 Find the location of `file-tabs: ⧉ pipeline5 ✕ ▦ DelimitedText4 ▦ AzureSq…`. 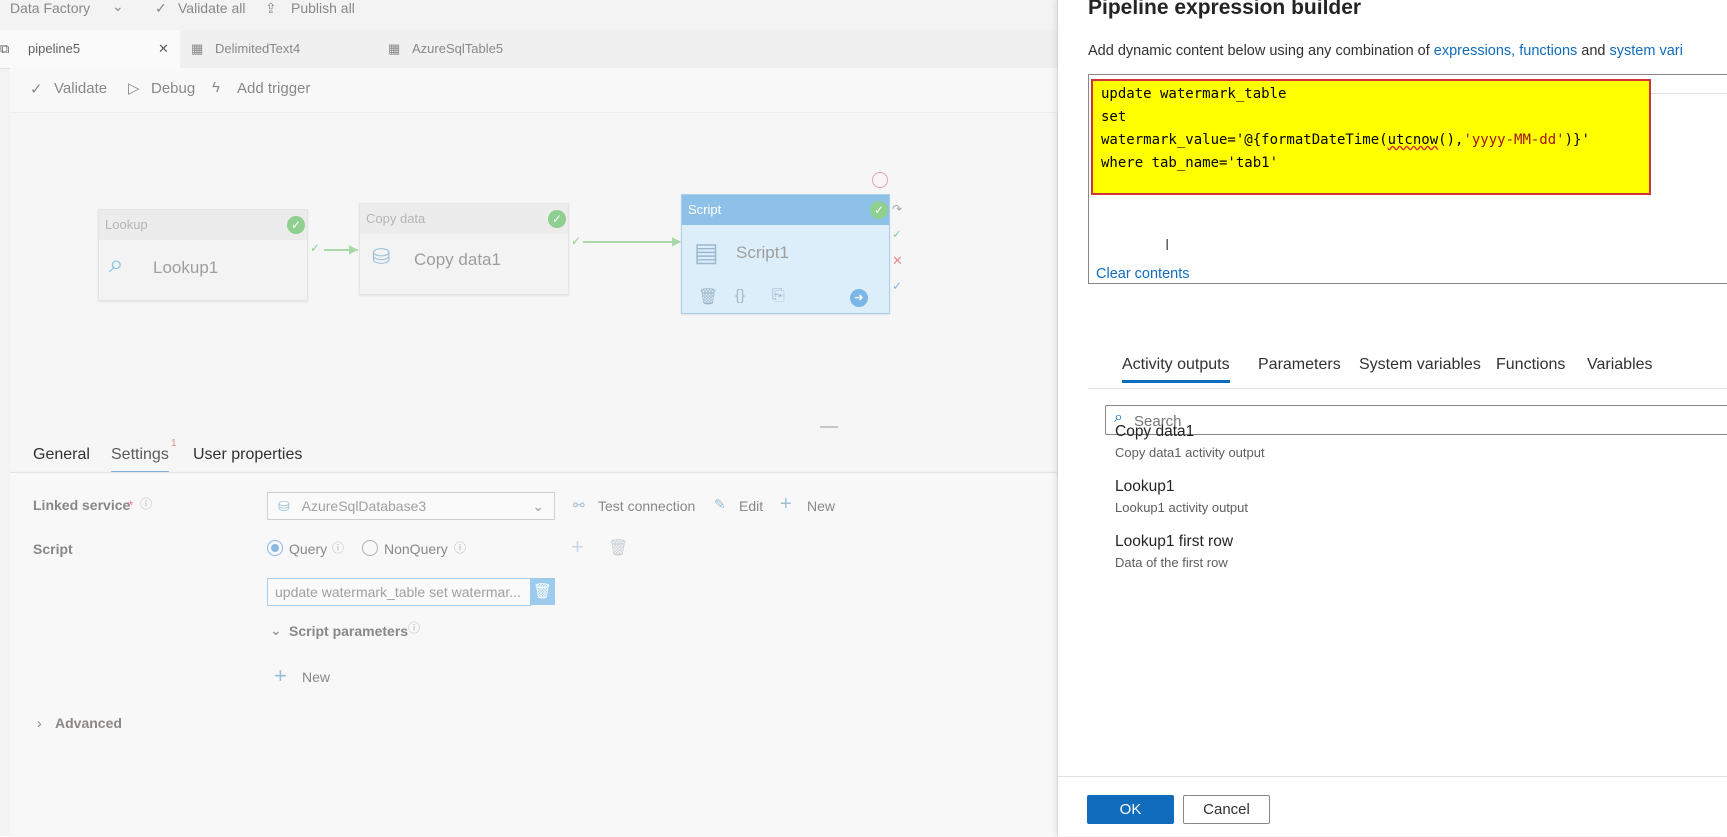

file-tabs: ⧉ pipeline5 ✕ ▦ DelimitedText4 ▦ AzureSq… is located at coordinates (530, 49).